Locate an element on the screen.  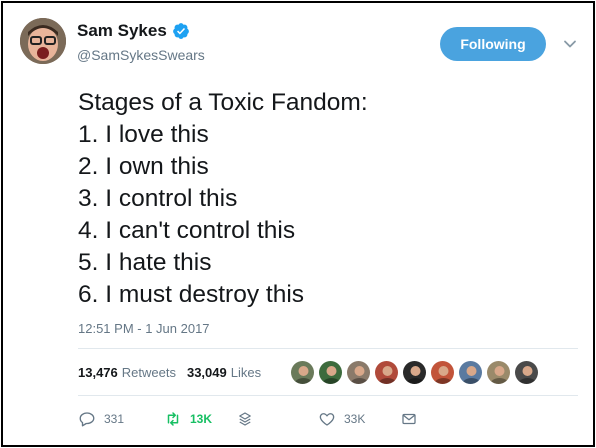
retweets-stat: 13,476 Retweets is located at coordinates (127, 372).